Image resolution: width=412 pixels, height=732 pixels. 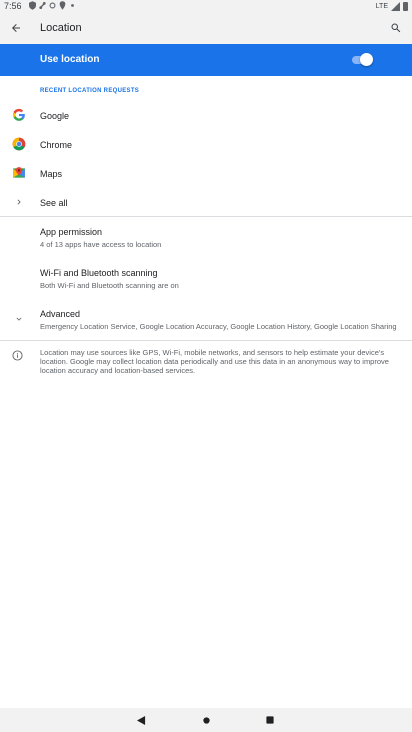 I want to click on use-location-toggle, so click(x=362, y=60).